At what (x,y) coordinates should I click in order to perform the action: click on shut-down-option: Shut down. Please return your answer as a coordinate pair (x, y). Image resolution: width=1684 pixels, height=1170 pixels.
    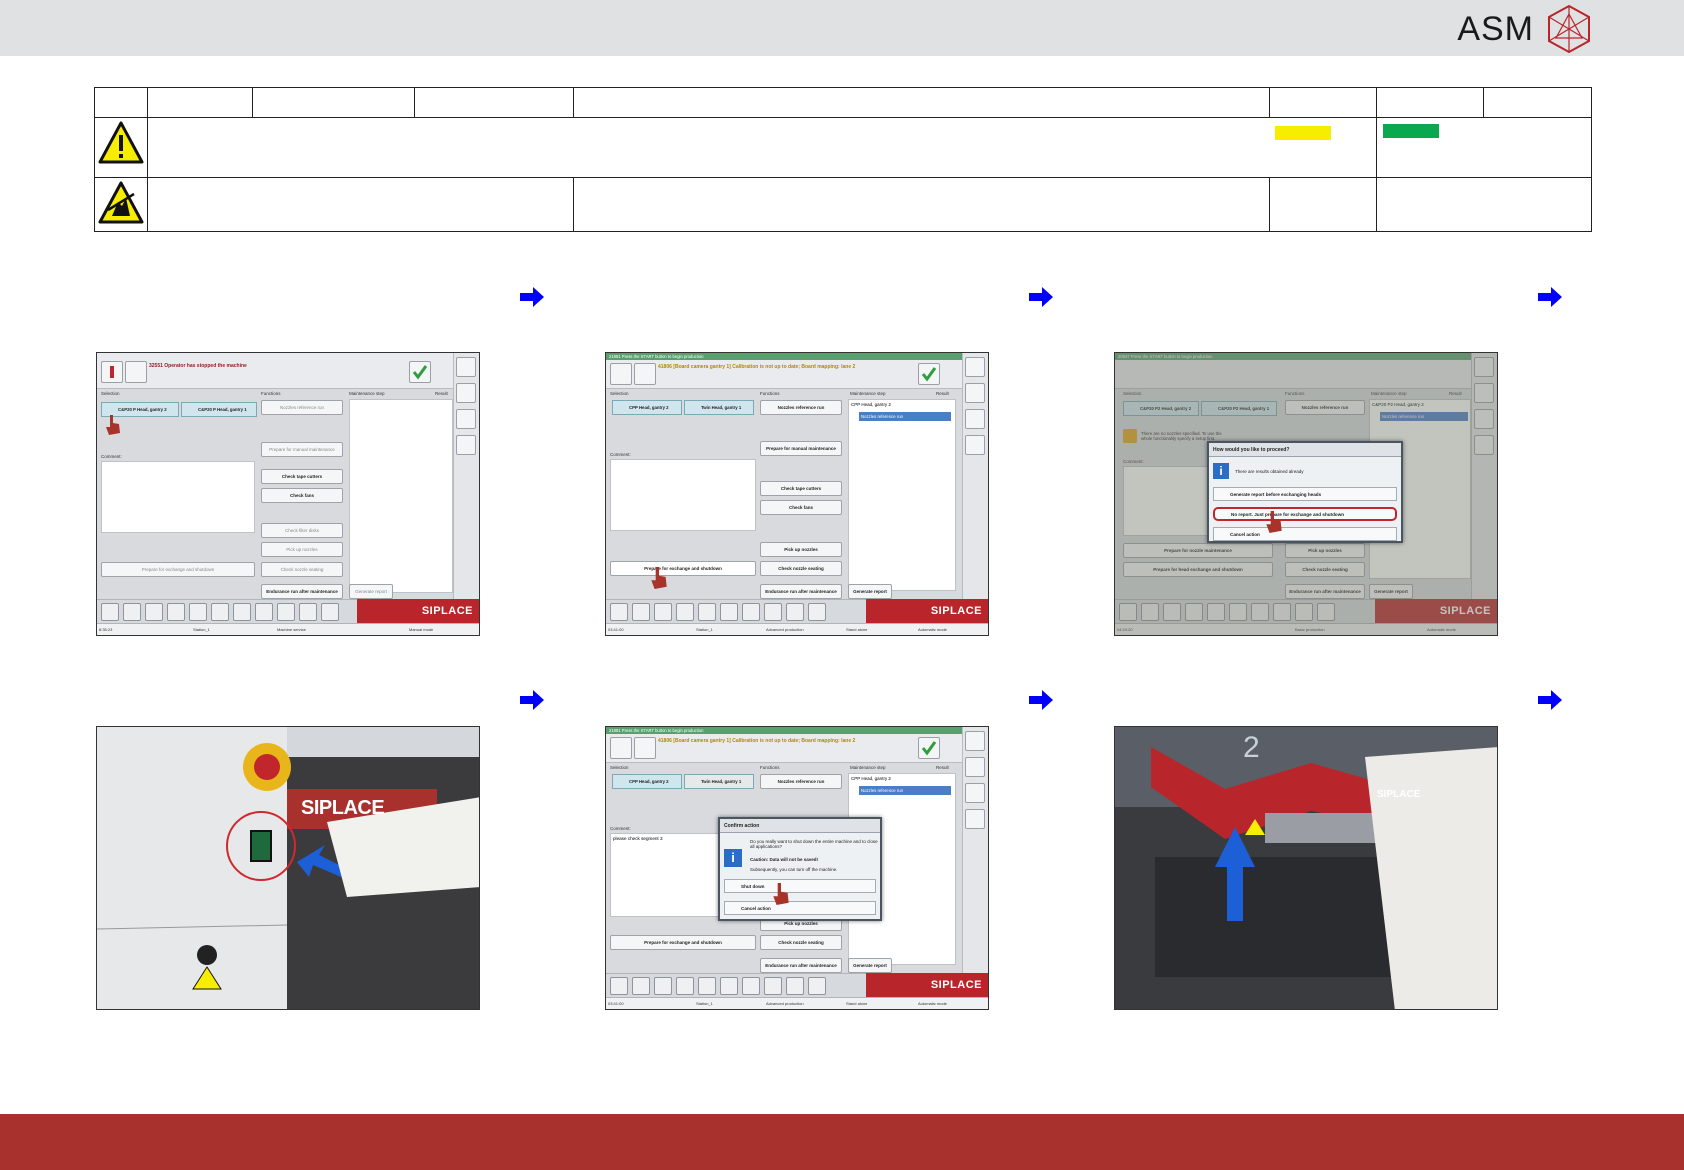
    Looking at the image, I should click on (800, 886).